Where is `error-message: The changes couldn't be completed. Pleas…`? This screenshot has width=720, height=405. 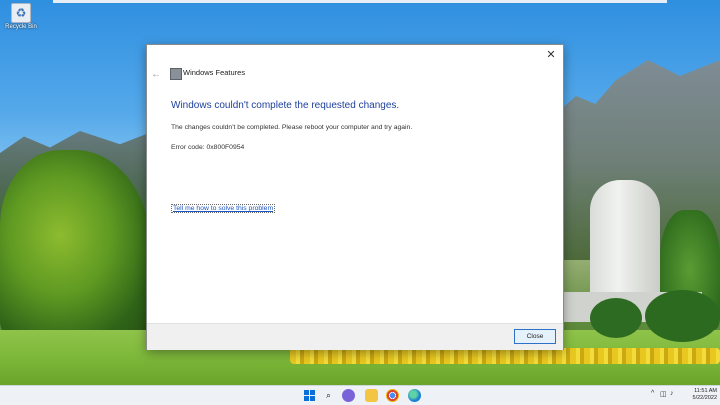
error-message: The changes couldn't be completed. Pleas… is located at coordinates (292, 127).